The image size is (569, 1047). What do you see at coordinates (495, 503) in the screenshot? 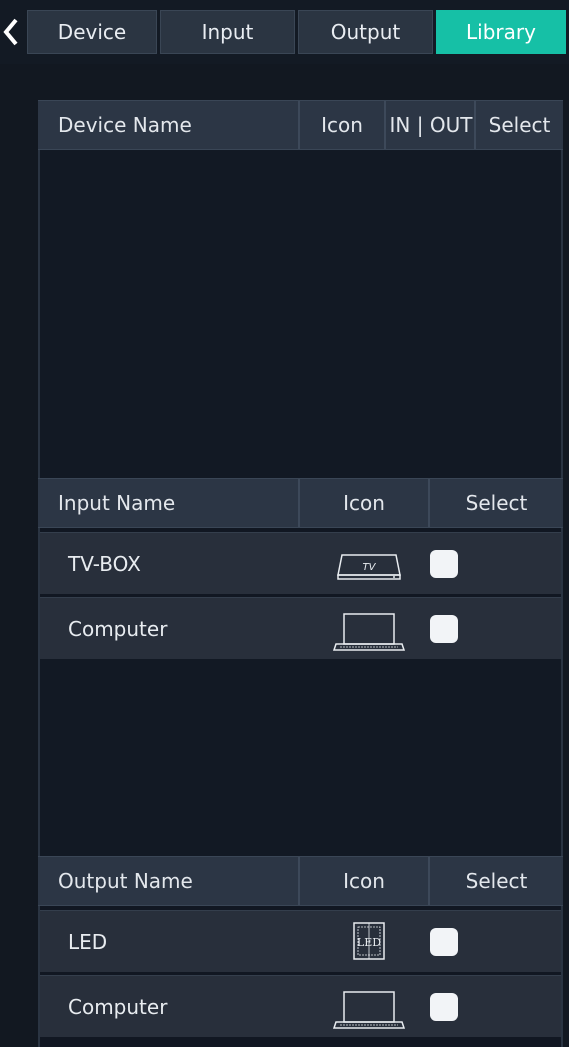
I see `input-select-header: Select` at bounding box center [495, 503].